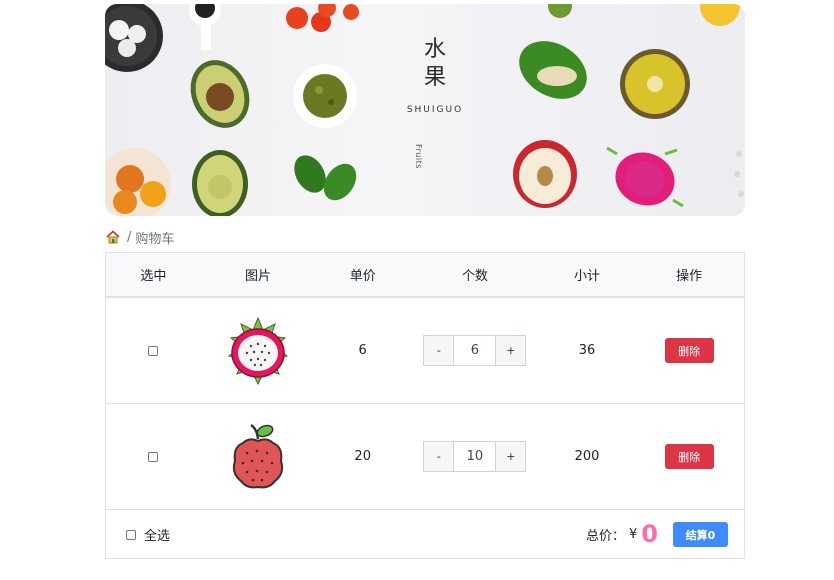 This screenshot has width=834, height=580. What do you see at coordinates (362, 456) in the screenshot?
I see `row-price: 20` at bounding box center [362, 456].